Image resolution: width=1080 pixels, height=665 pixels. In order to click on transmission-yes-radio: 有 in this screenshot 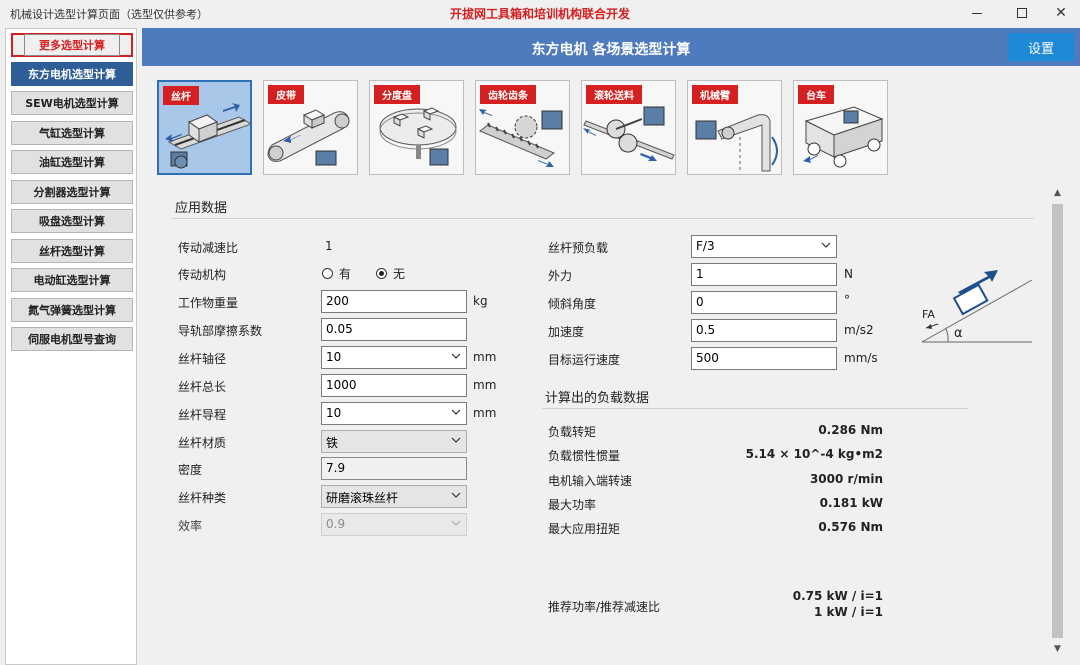, I will do `click(336, 273)`.